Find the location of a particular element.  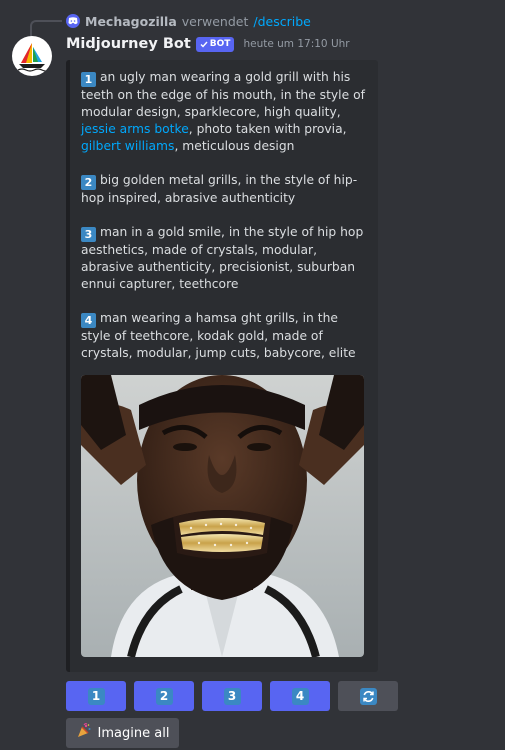

discord-icon is located at coordinates (73, 21).